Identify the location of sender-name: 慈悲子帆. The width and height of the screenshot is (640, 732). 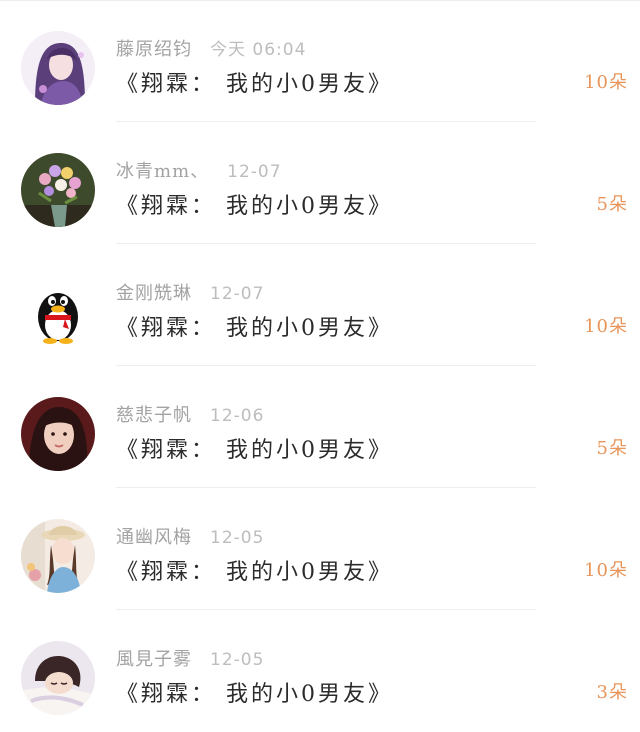
(154, 415).